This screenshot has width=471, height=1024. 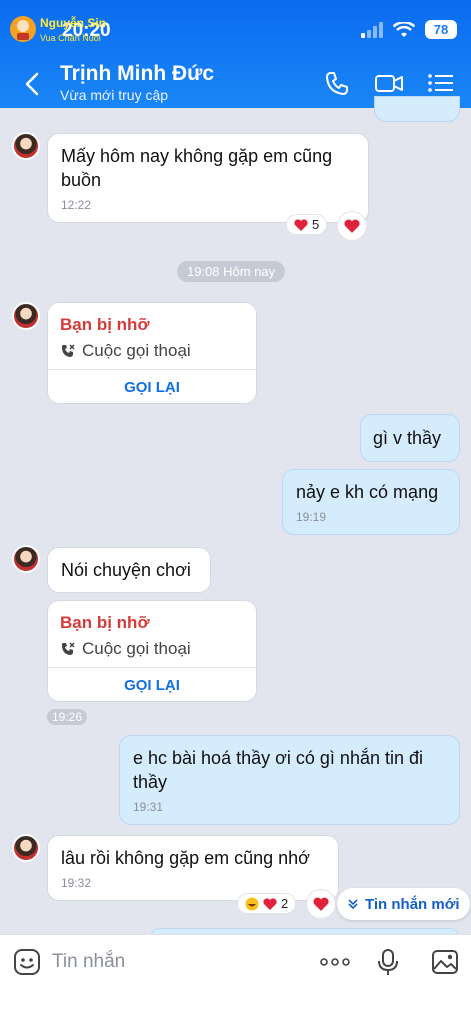 I want to click on message-time: 19:31, so click(x=148, y=807).